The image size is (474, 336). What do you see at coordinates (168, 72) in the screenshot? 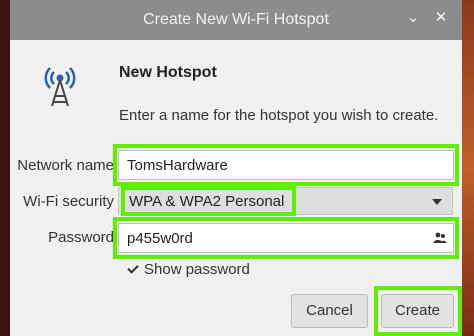
I see `dialog-heading: New Hotspot` at bounding box center [168, 72].